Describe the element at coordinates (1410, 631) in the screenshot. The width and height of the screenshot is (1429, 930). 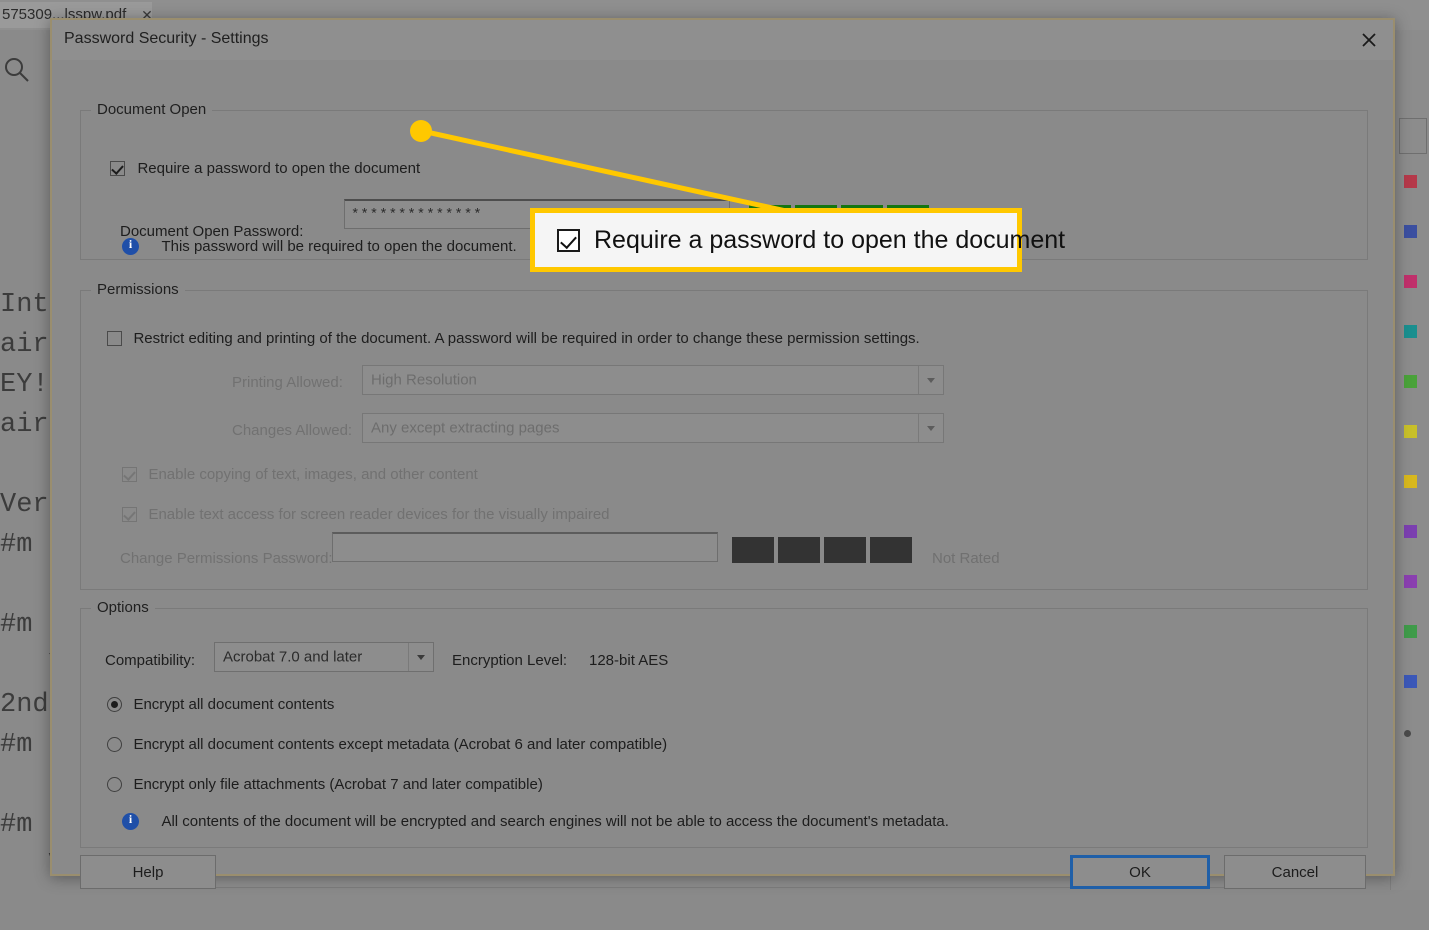
I see `optimize-icon` at that location.